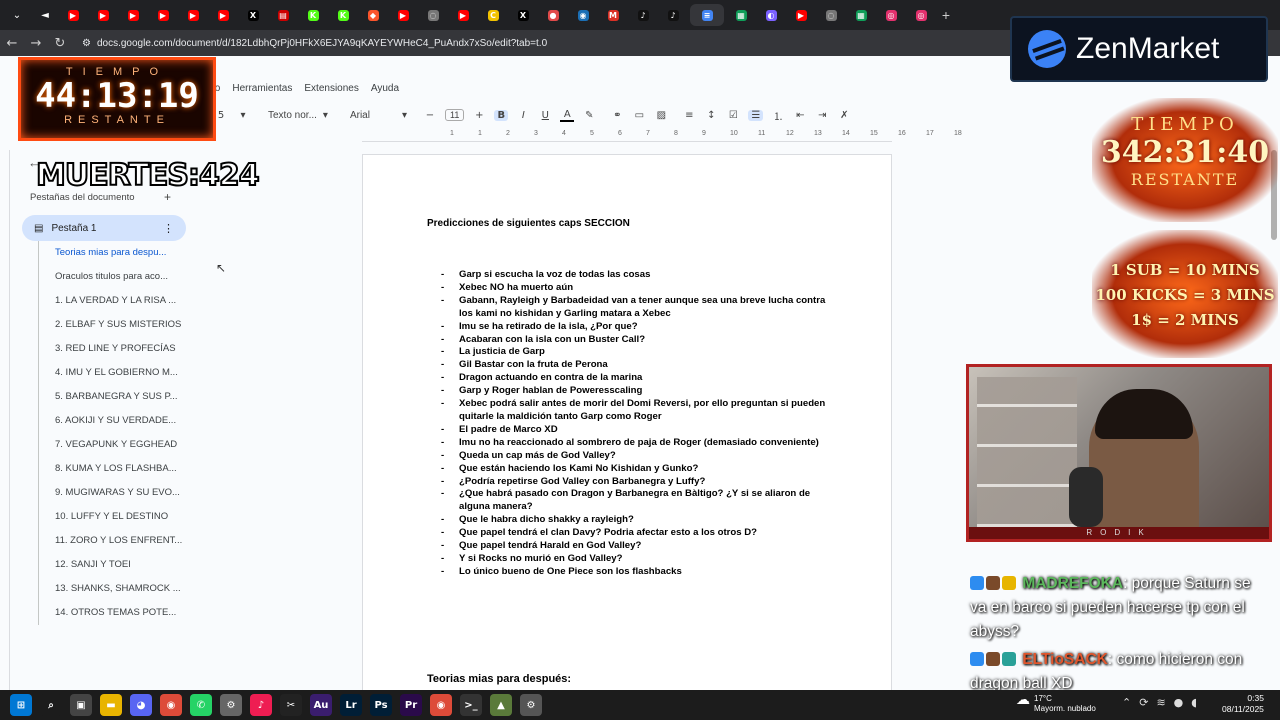 Image resolution: width=1280 pixels, height=720 pixels. Describe the element at coordinates (411, 705) in the screenshot. I see `taskbar-premiere-icon: Pr` at that location.